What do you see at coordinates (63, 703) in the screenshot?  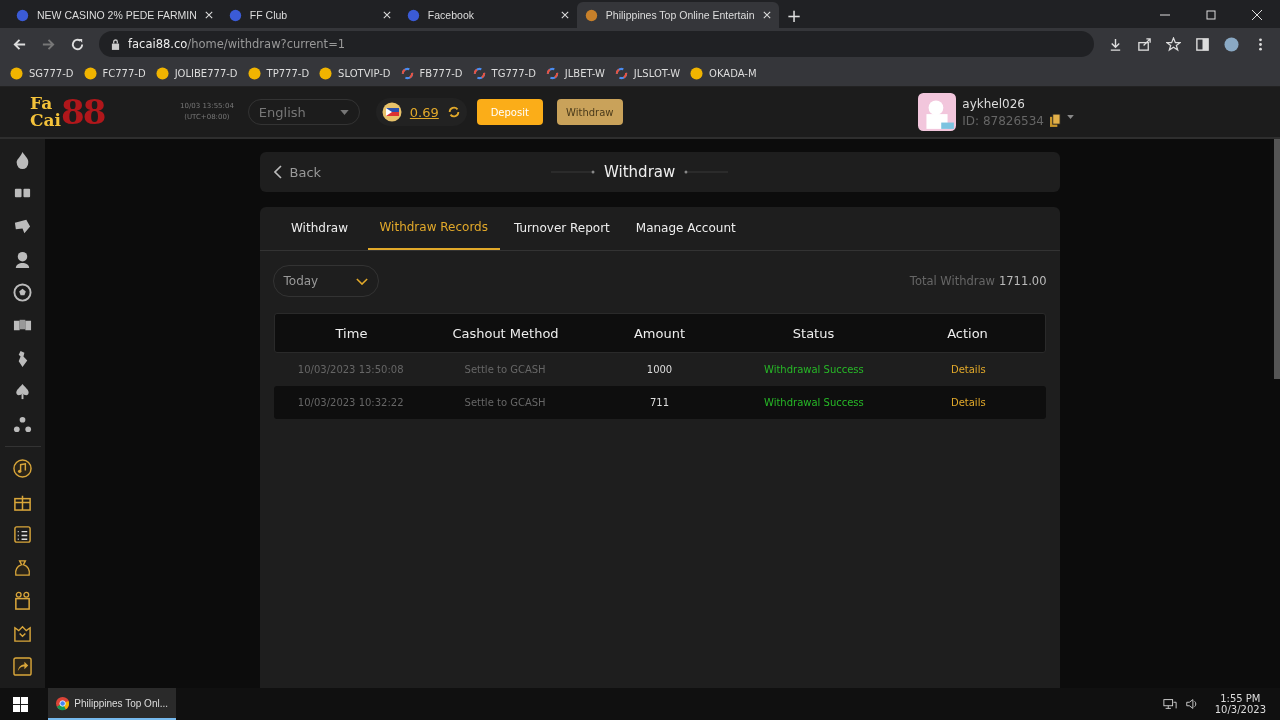 I see `browser-icon` at bounding box center [63, 703].